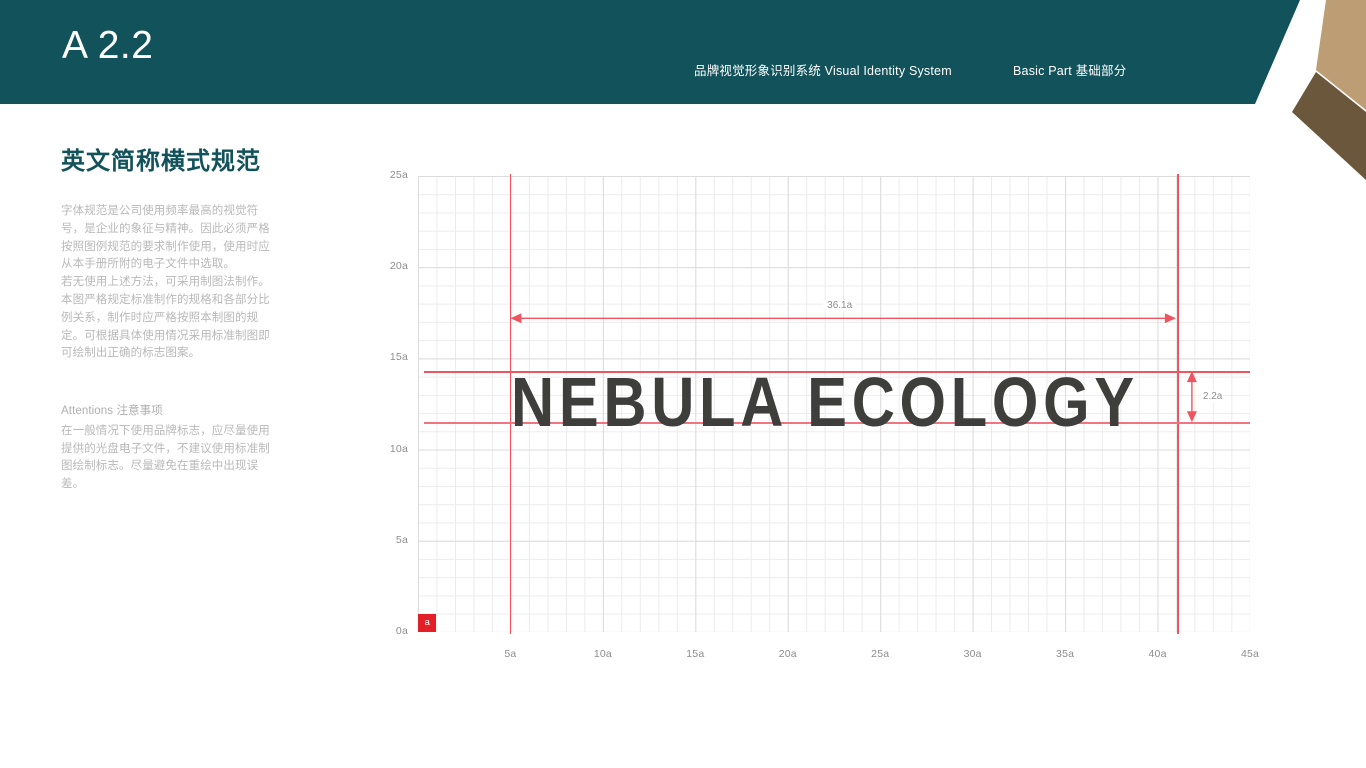  Describe the element at coordinates (787, 654) in the screenshot. I see `x-axis-tick-20a: 20a` at that location.